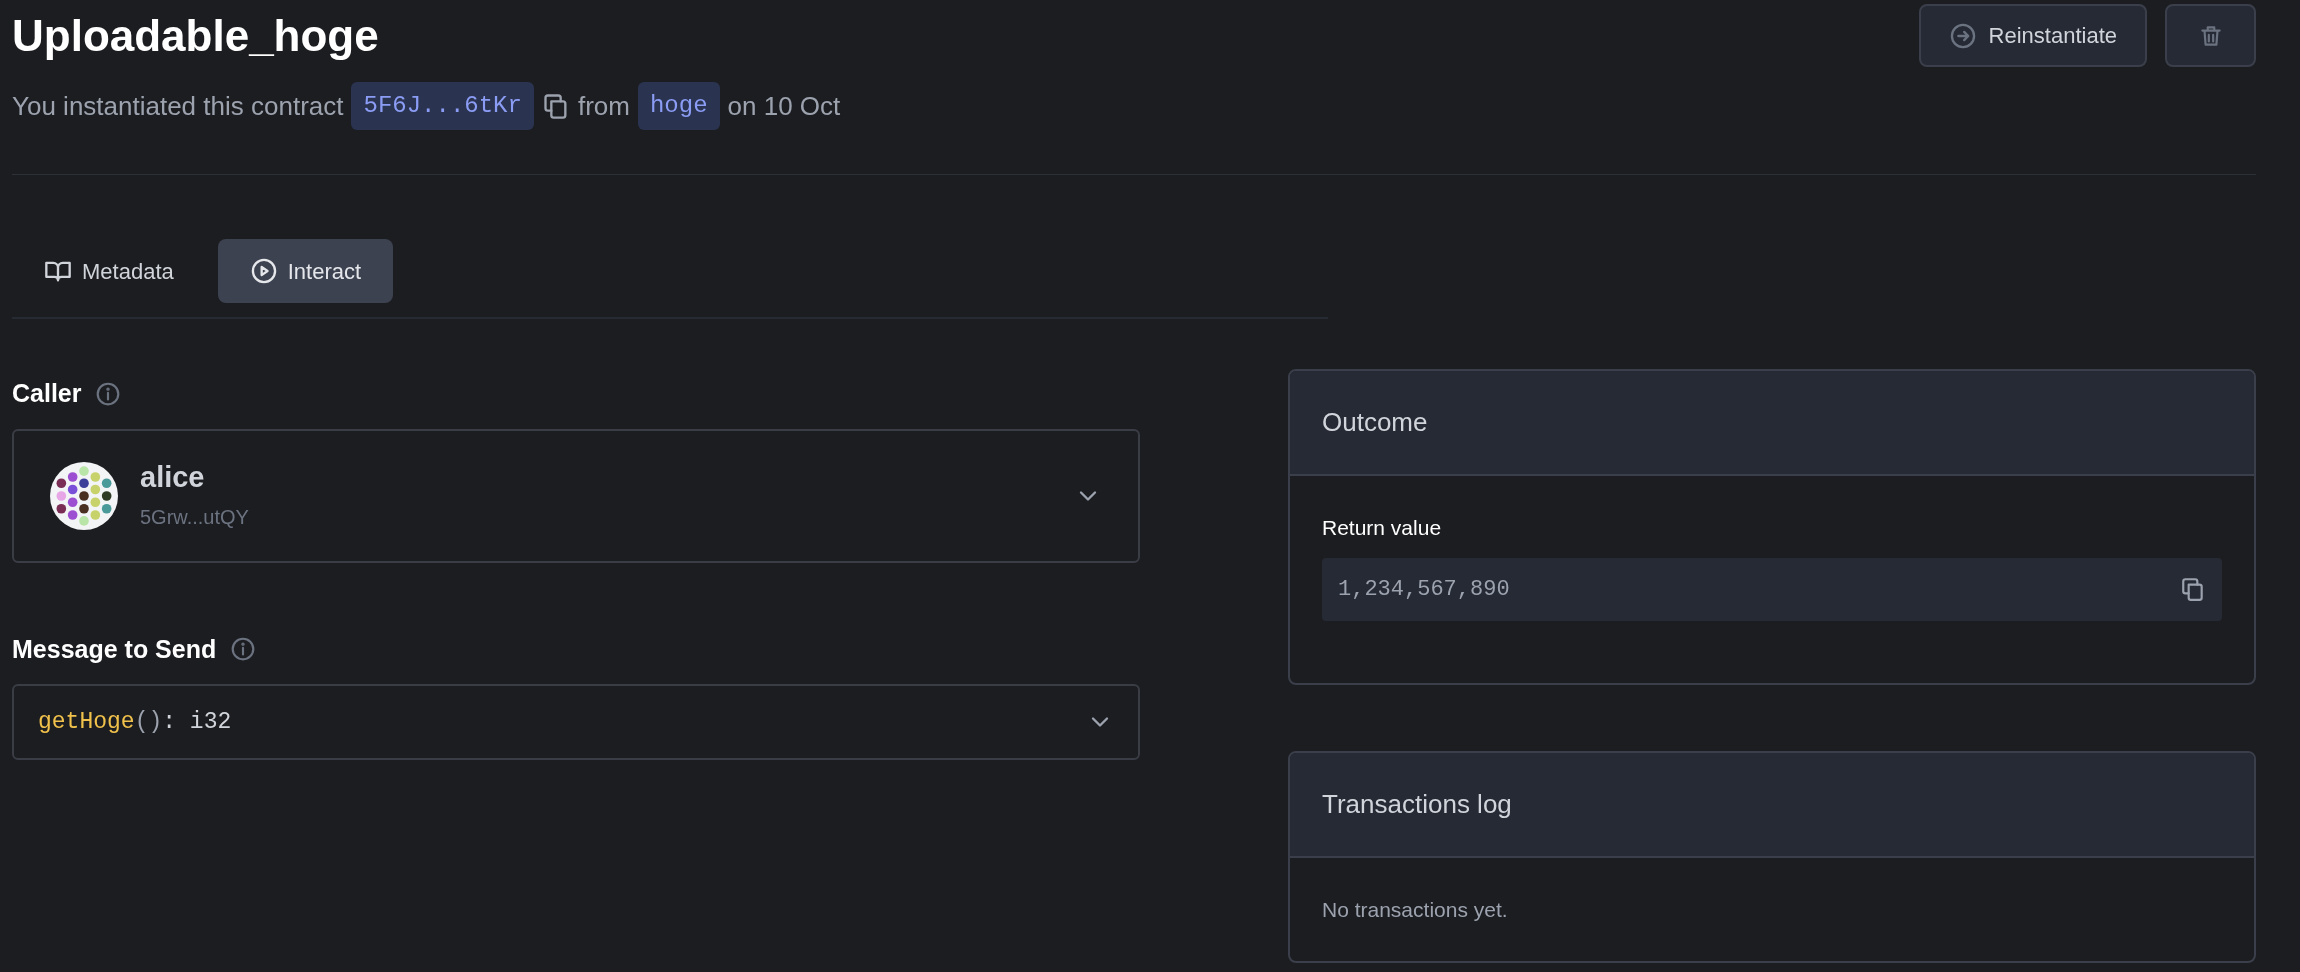 The image size is (2300, 972). I want to click on account-address: 5Grw...utQY, so click(195, 517).